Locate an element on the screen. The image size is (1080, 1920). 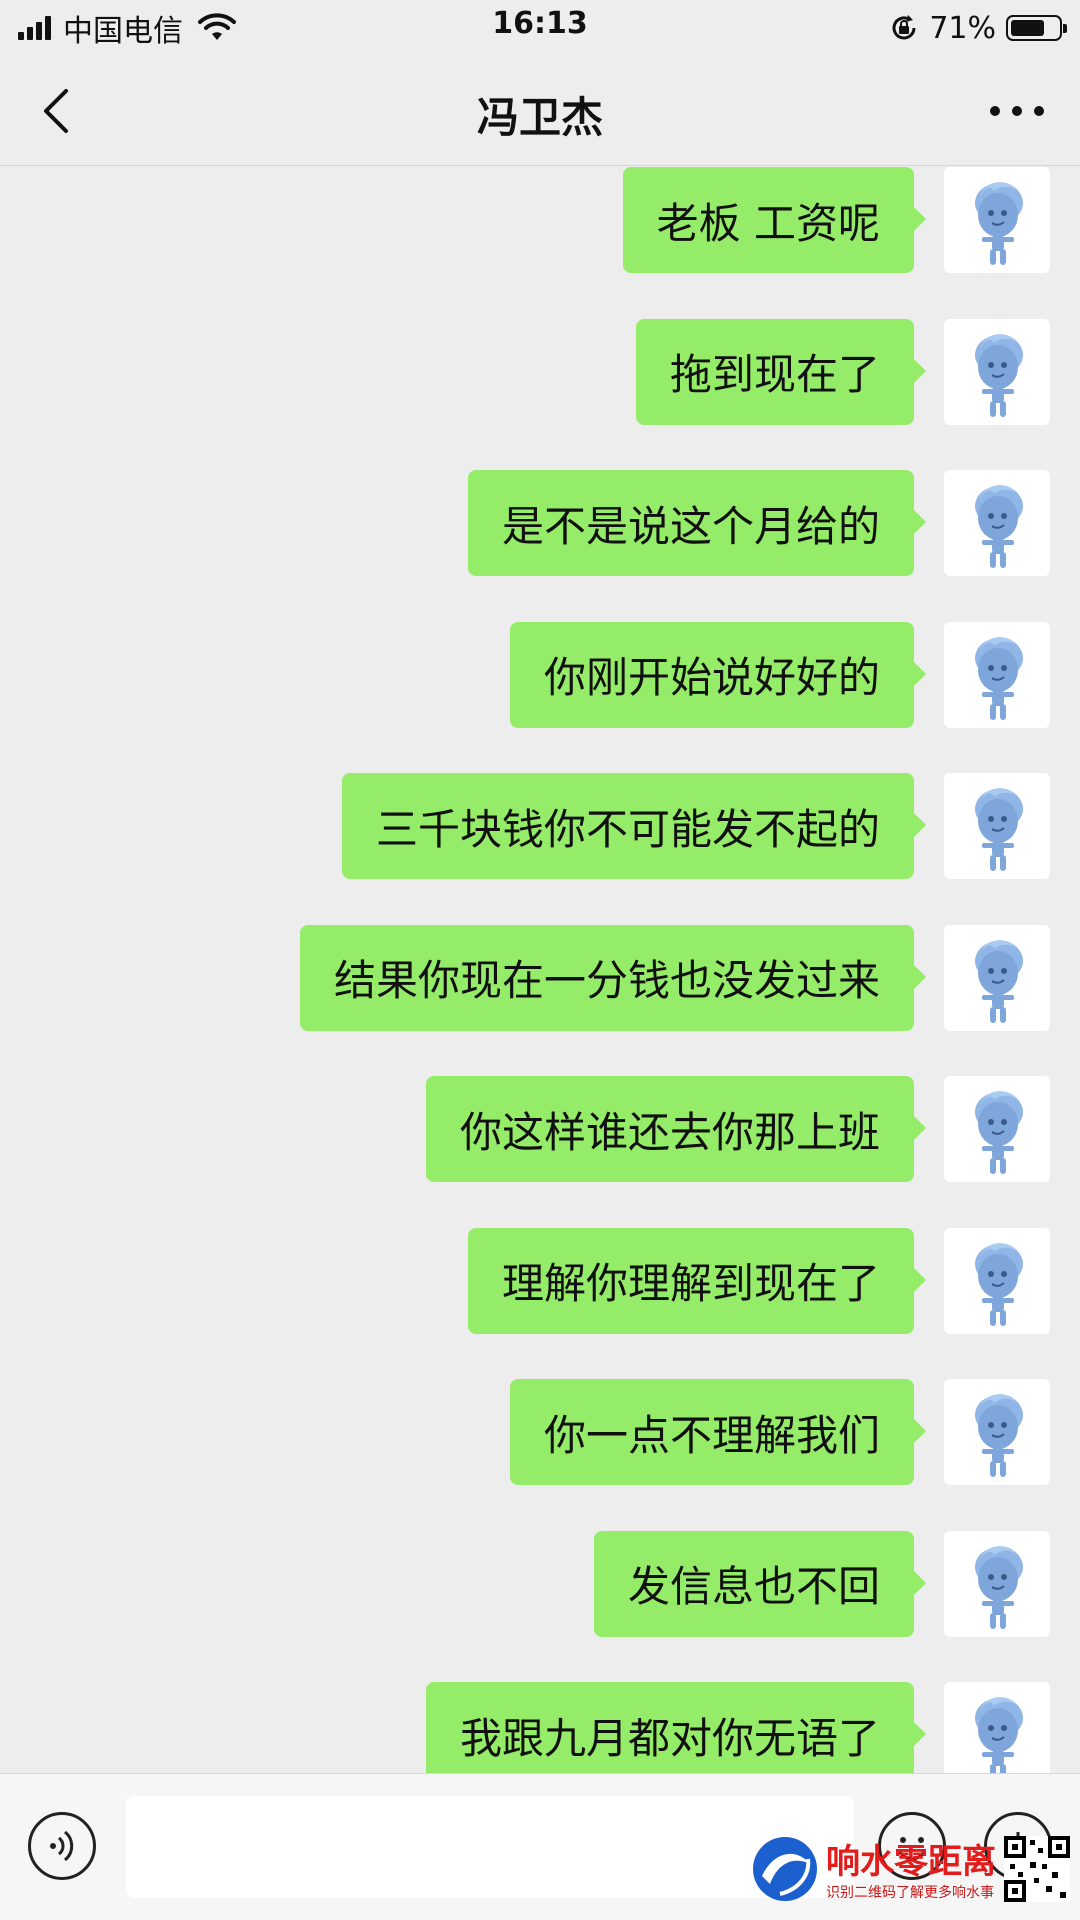
message-row: 你这样谁还去你那上班 is located at coordinates (737, 1129).